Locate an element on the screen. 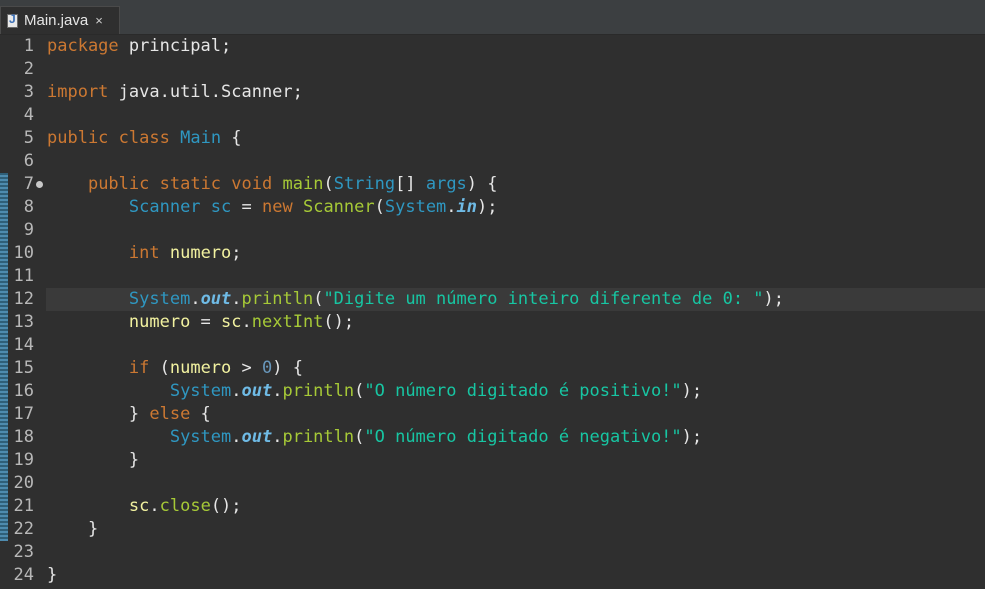  code-token: Main is located at coordinates (201, 138).